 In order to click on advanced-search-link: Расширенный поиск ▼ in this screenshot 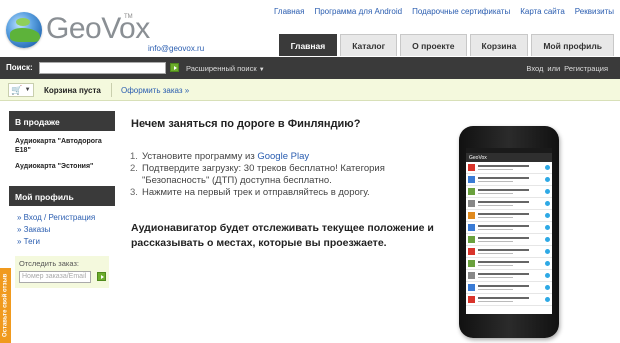, I will do `click(225, 68)`.